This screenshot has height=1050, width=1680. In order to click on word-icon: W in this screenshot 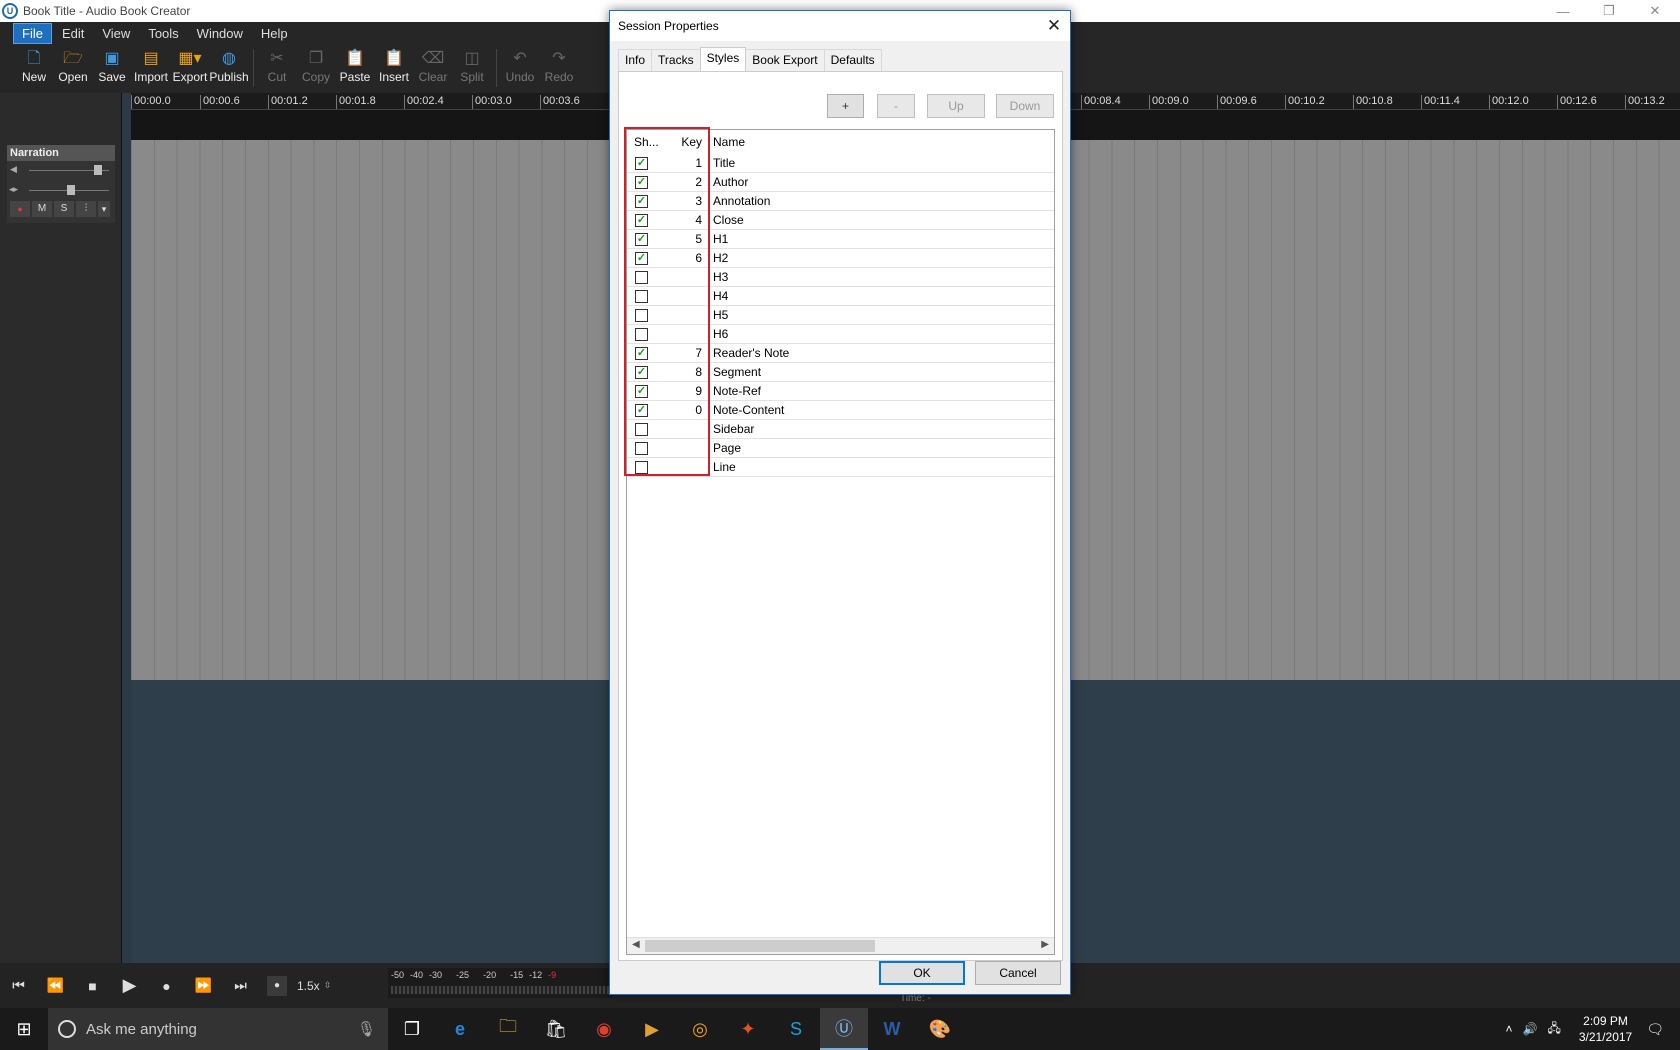, I will do `click(892, 1029)`.